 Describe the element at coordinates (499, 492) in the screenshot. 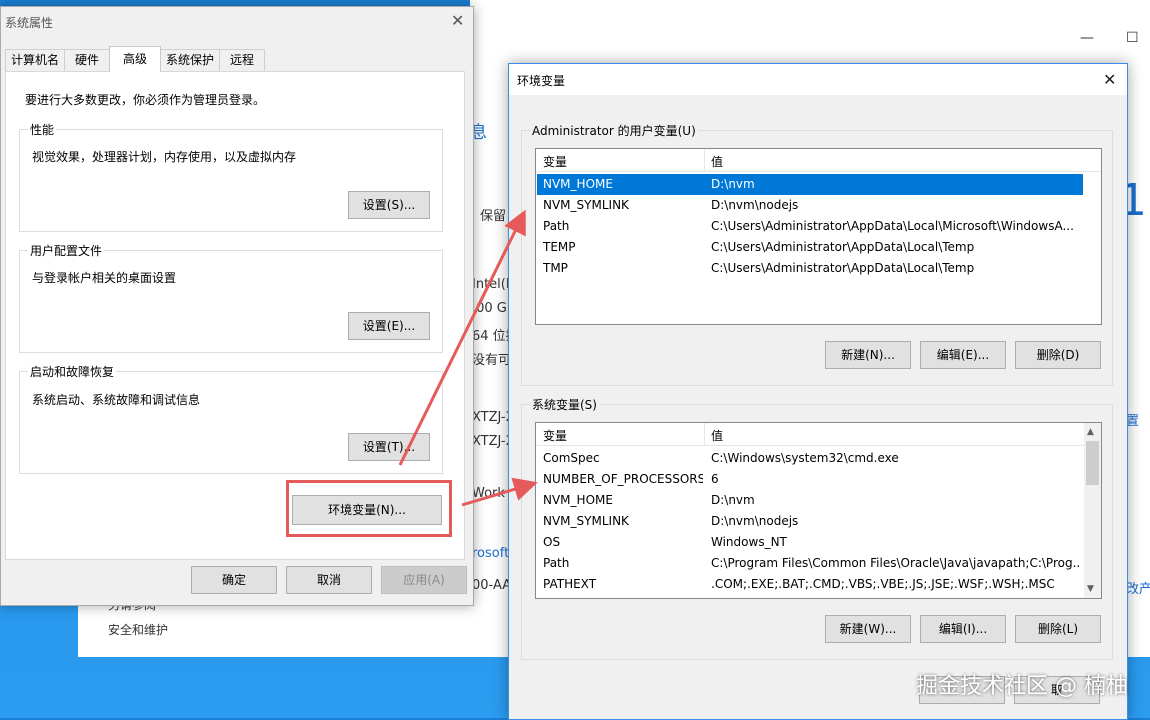

I see `arrow-to-system-vars` at that location.